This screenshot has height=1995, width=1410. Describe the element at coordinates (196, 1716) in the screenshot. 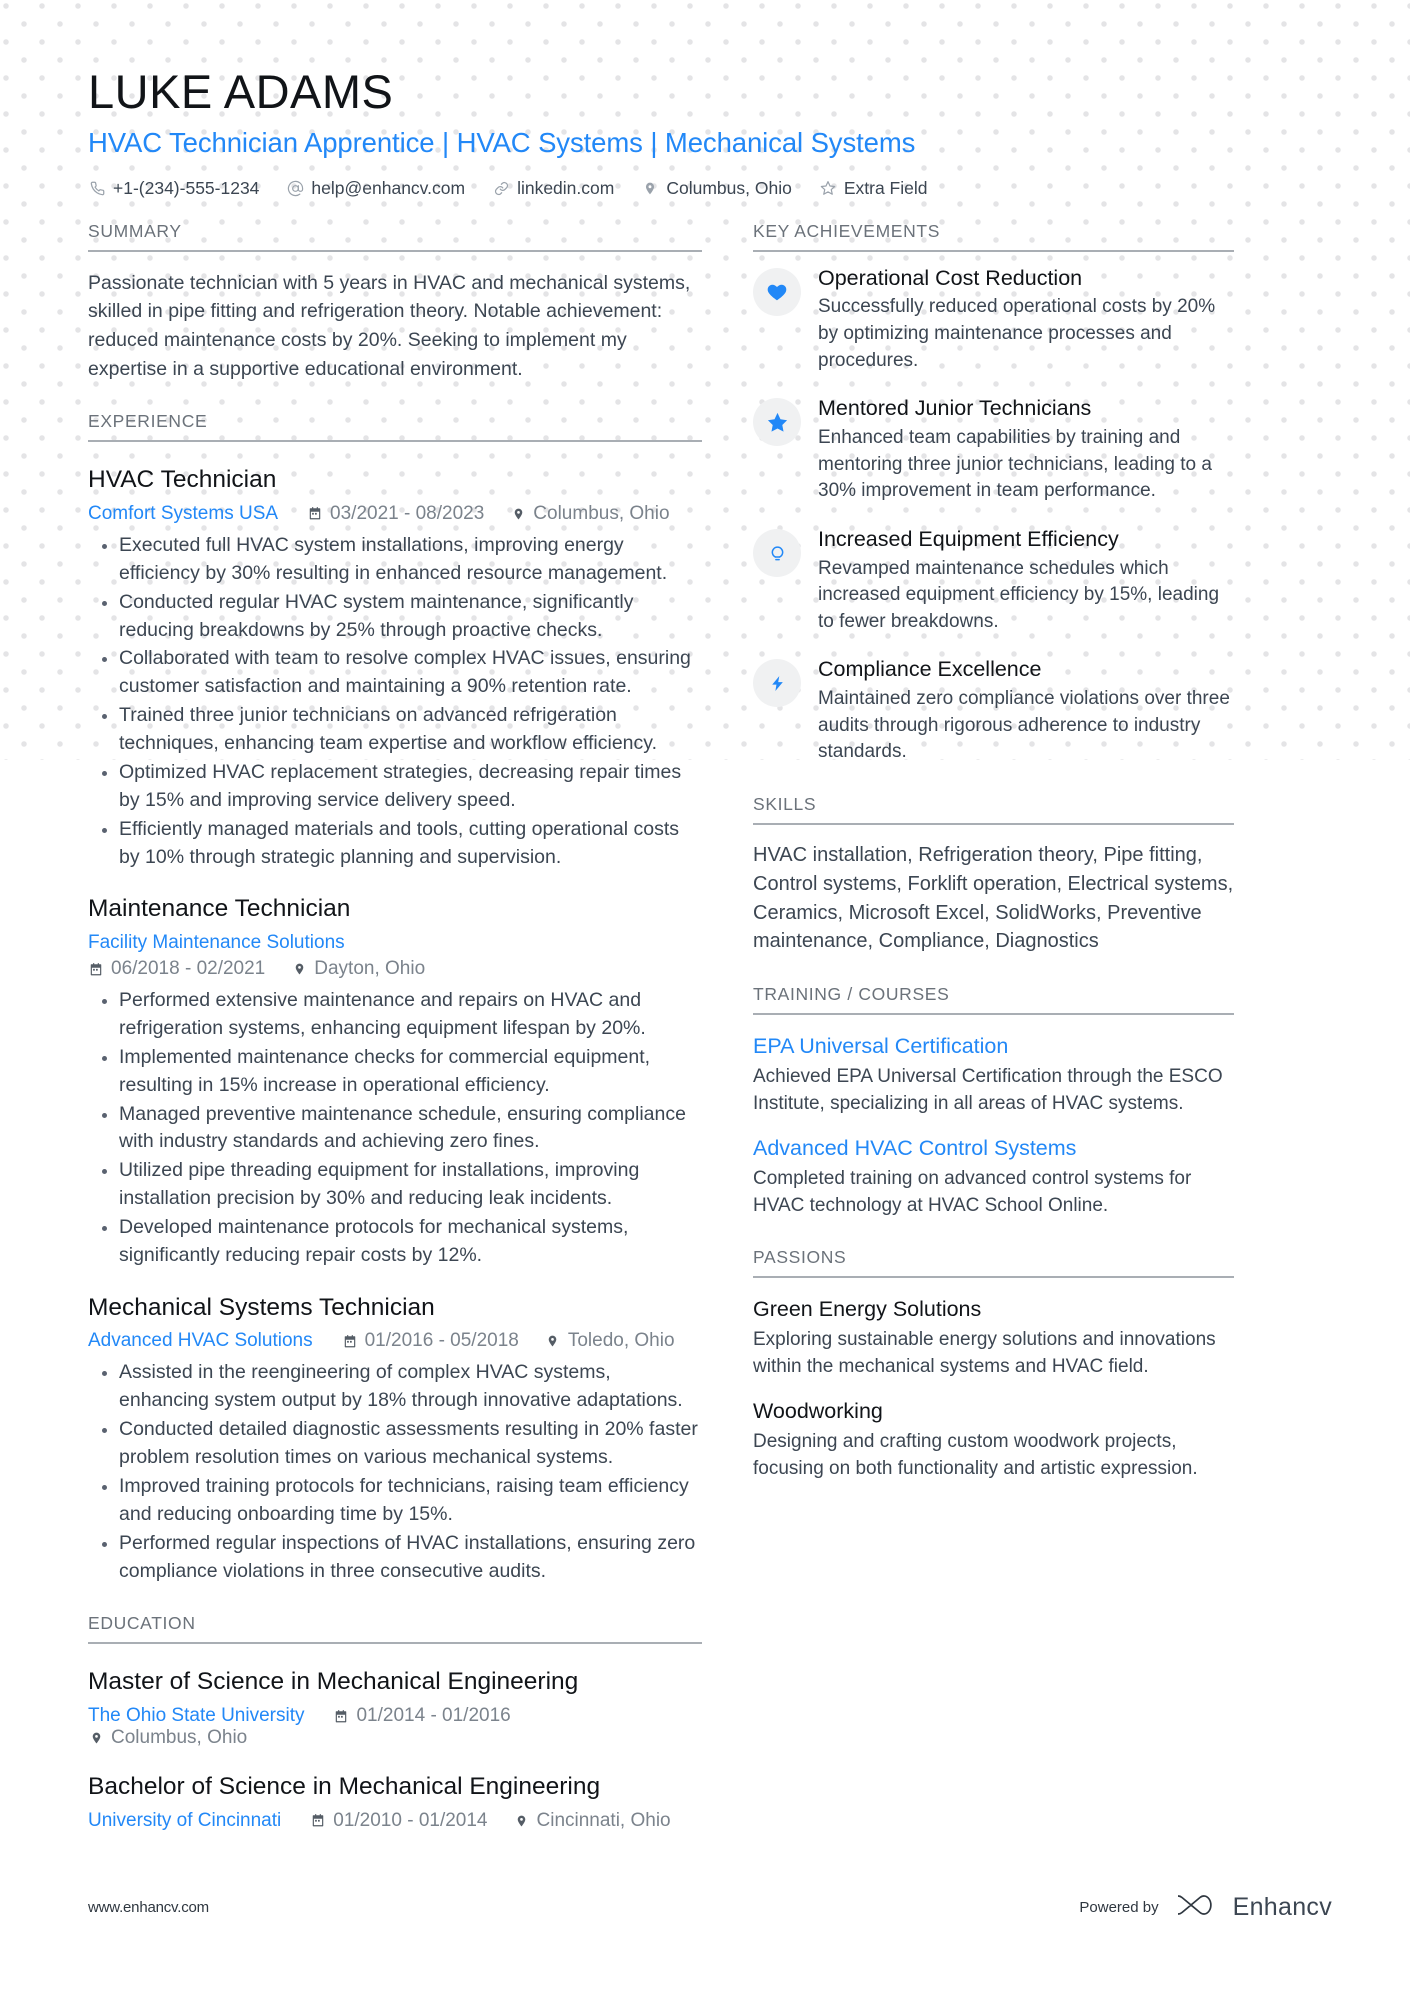

I see `education-school: The Ohio State University` at that location.